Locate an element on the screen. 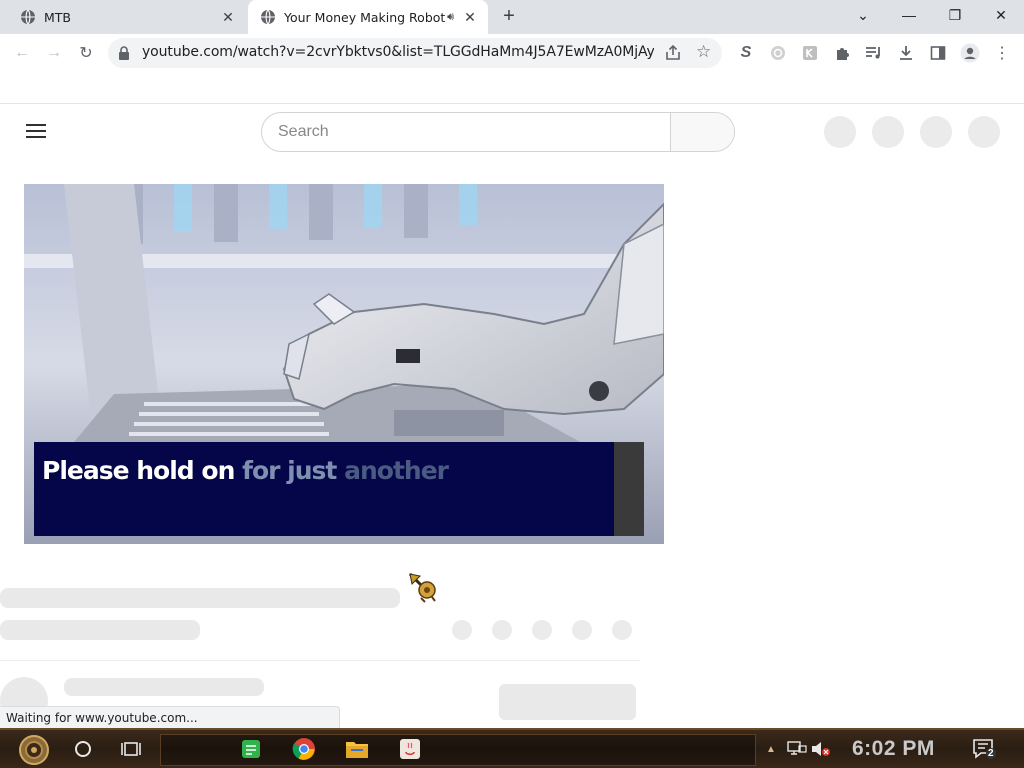  tab-title: Your Money Making Robot is located at coordinates (365, 17).